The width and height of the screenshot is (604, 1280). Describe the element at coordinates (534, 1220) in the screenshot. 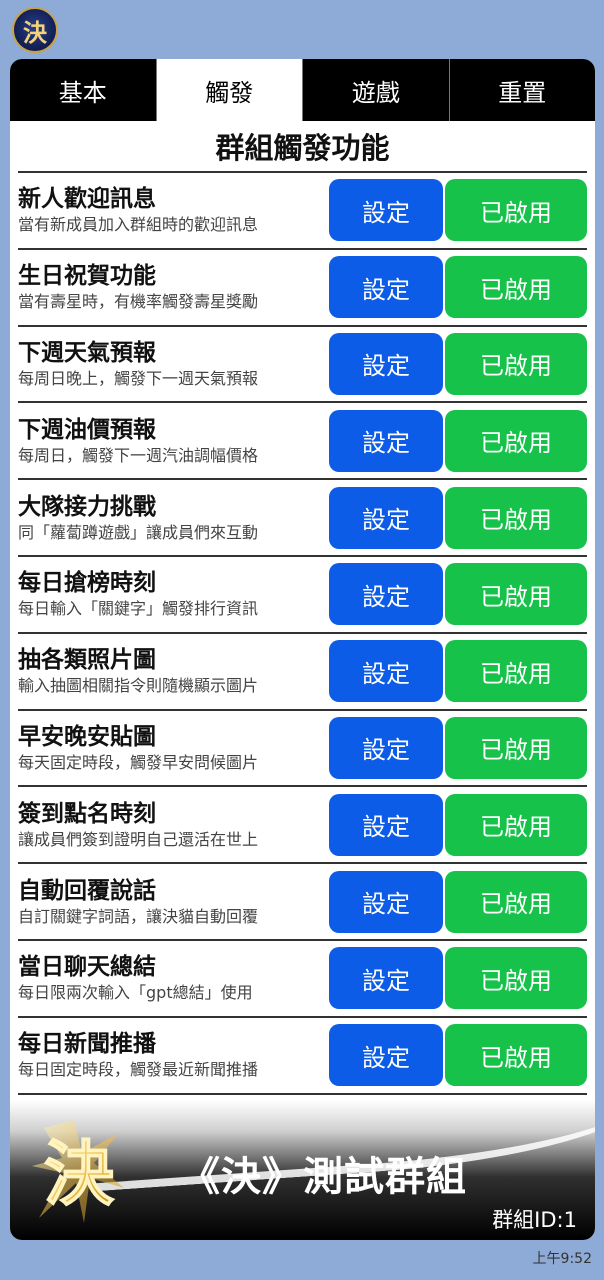

I see `group-id: 群組ID:1` at that location.